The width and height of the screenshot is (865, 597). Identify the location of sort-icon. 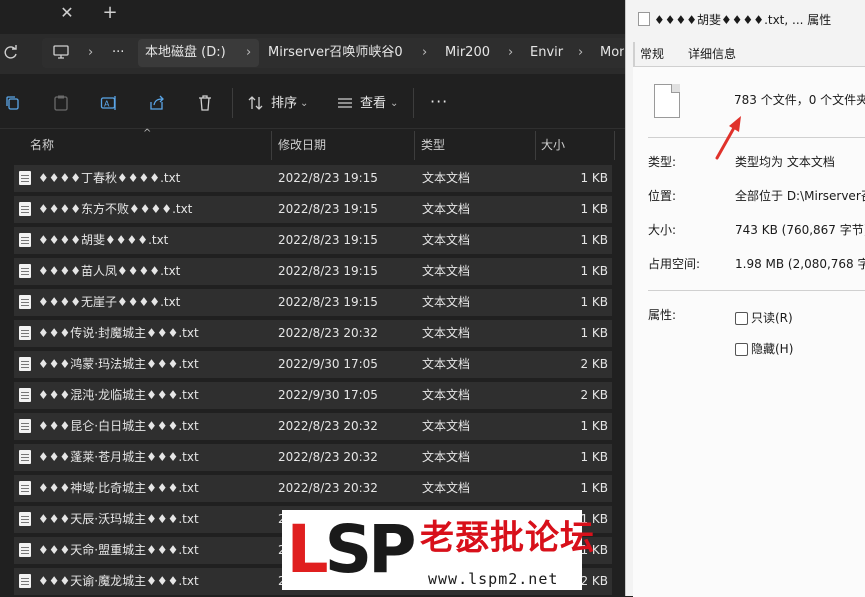
(256, 103).